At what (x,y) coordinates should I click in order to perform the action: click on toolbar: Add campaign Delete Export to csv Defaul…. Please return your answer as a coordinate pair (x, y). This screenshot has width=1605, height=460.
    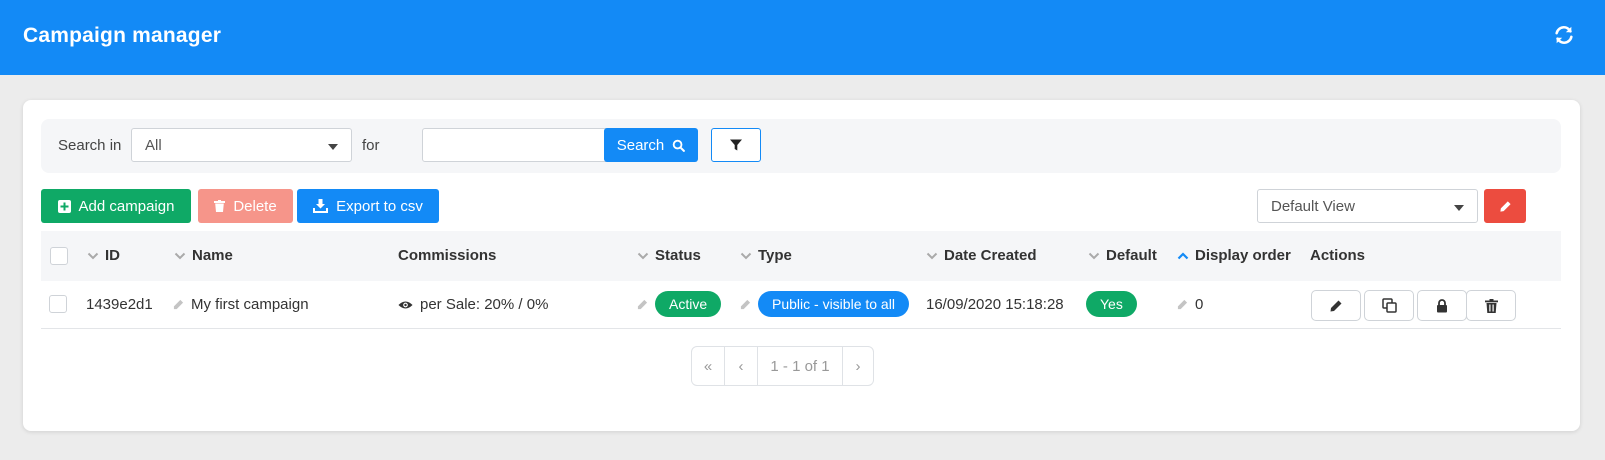
    Looking at the image, I should click on (801, 206).